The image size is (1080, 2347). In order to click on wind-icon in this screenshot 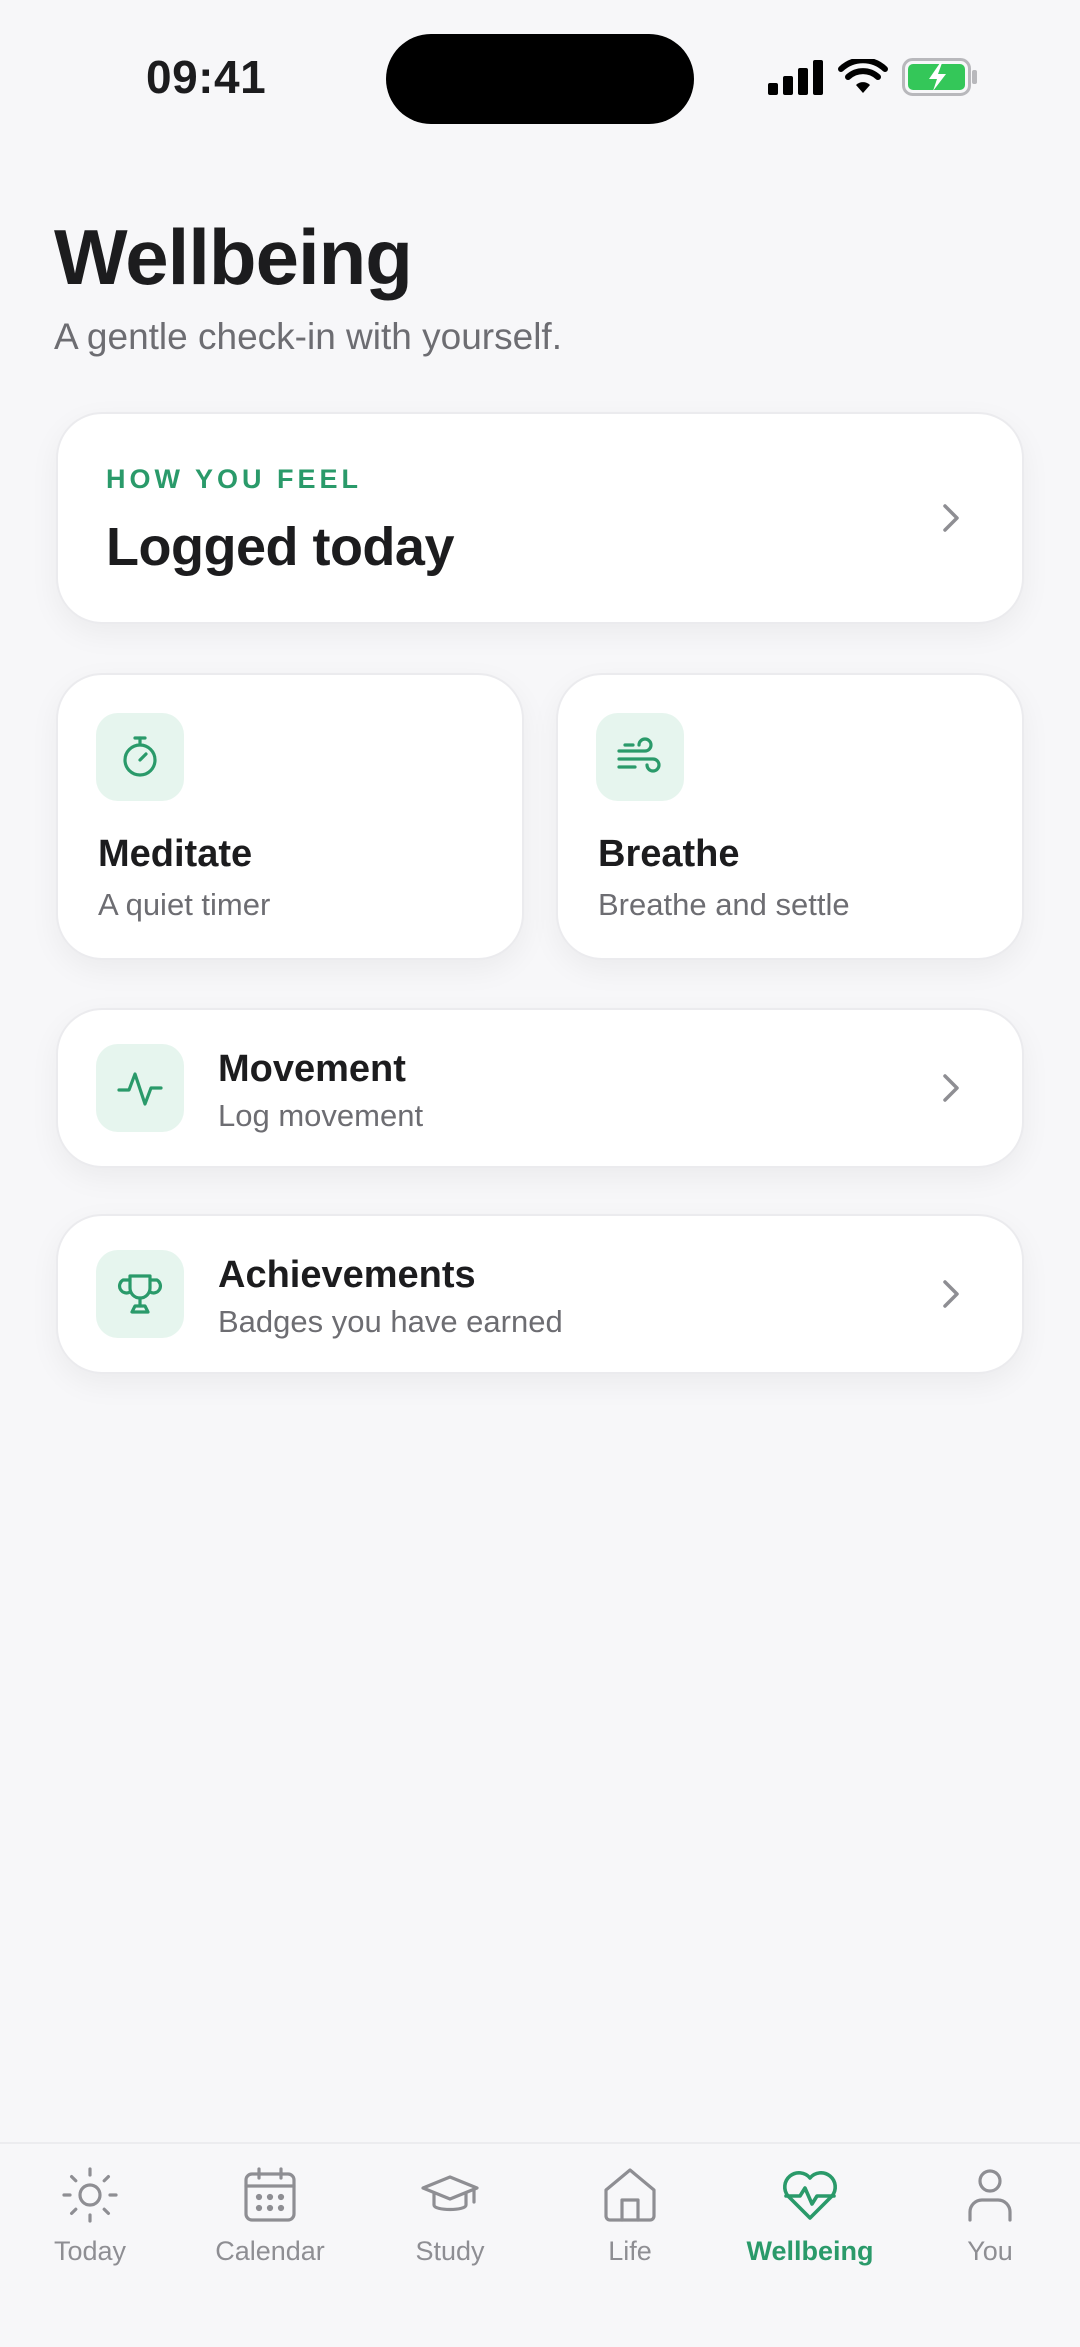, I will do `click(640, 757)`.